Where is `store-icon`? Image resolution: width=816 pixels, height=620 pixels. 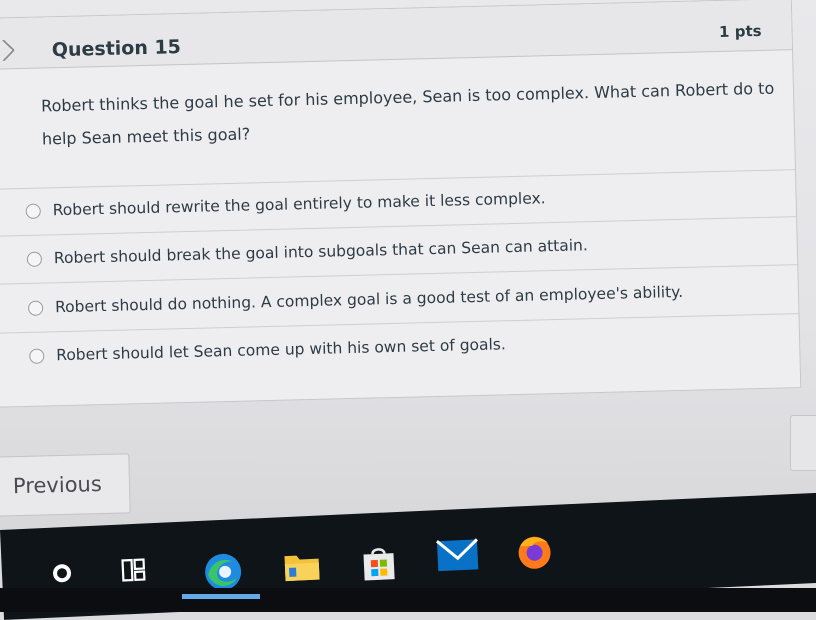 store-icon is located at coordinates (379, 563).